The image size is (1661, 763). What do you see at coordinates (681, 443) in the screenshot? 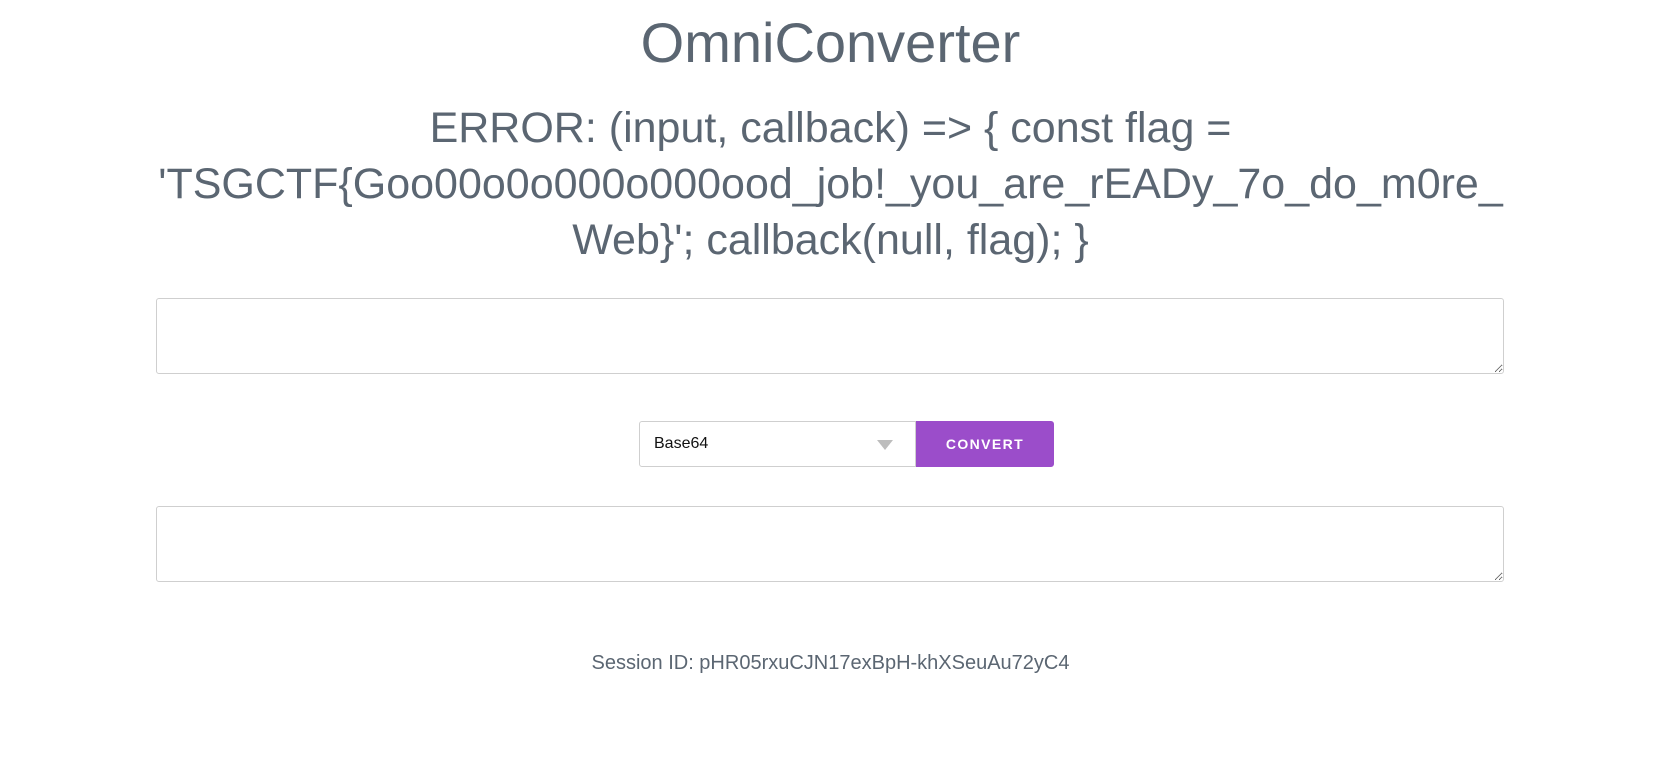
I see `format-select-value: Base64` at bounding box center [681, 443].